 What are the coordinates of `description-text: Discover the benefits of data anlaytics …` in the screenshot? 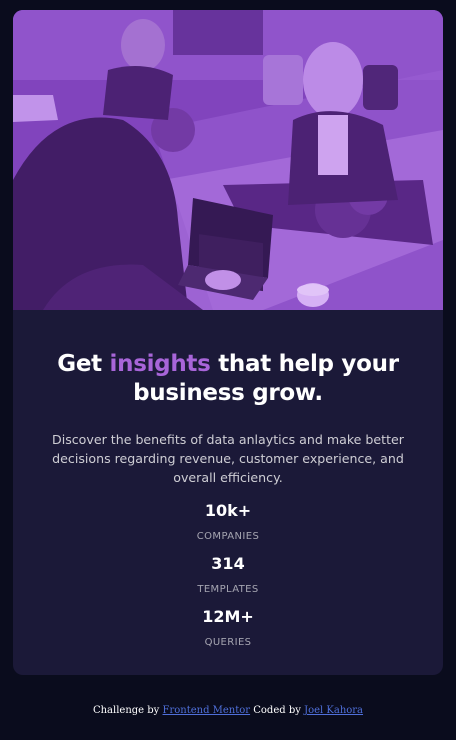 It's located at (228, 458).